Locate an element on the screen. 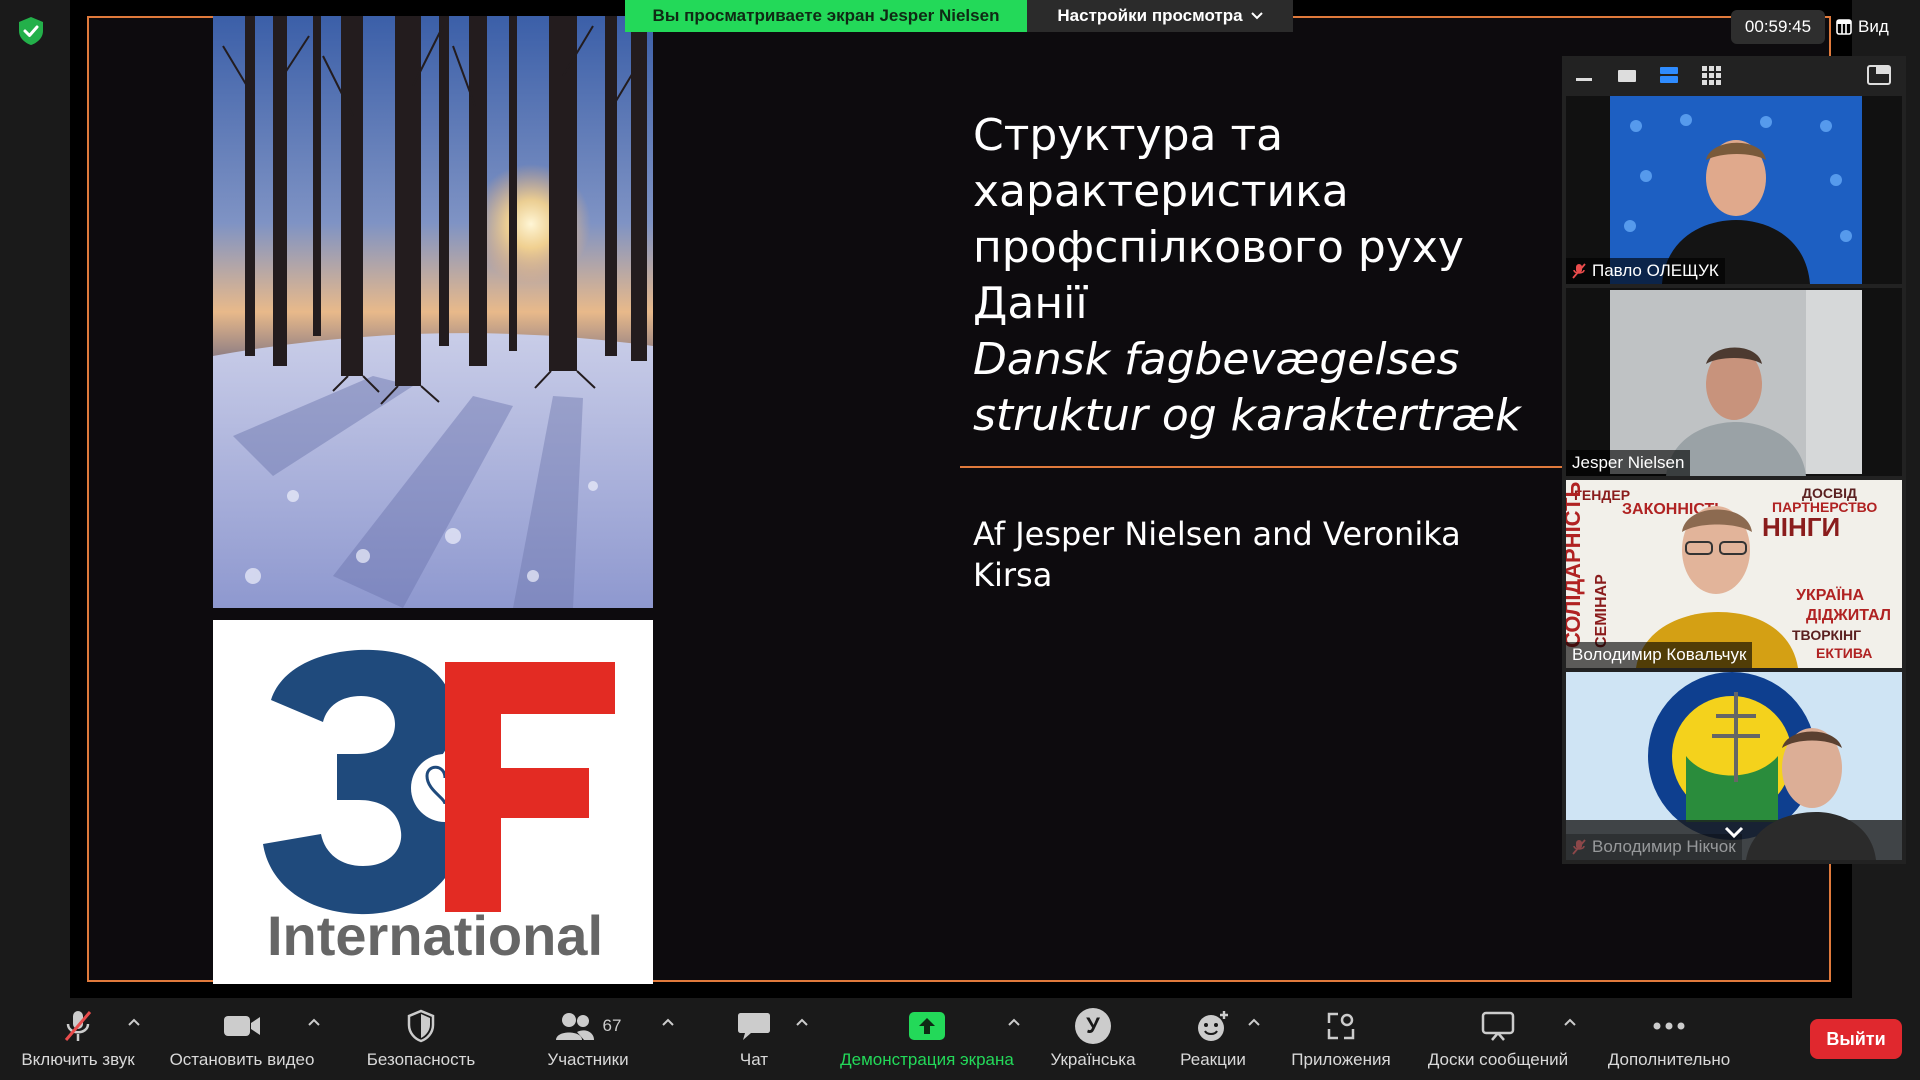  slide-author-line: Kirsa is located at coordinates (1013, 575).